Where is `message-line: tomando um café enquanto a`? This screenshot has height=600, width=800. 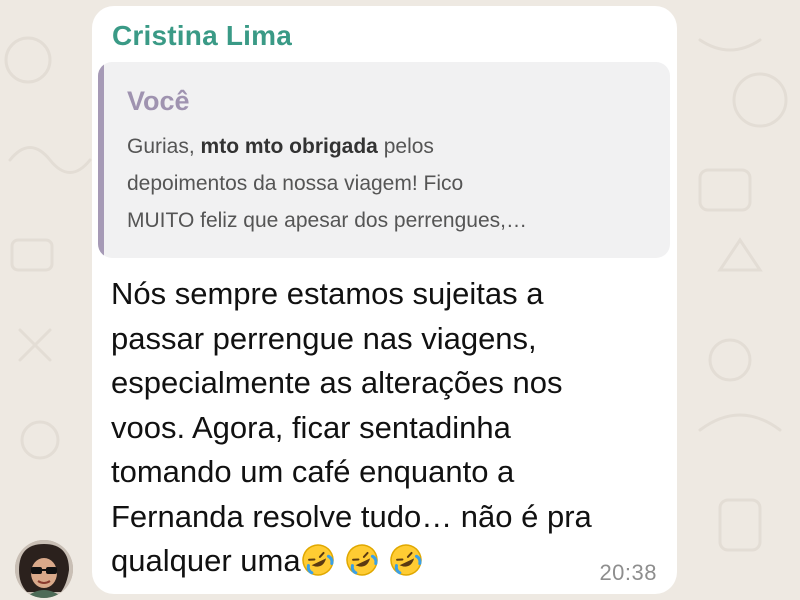
message-line: tomando um café enquanto a is located at coordinates (313, 471).